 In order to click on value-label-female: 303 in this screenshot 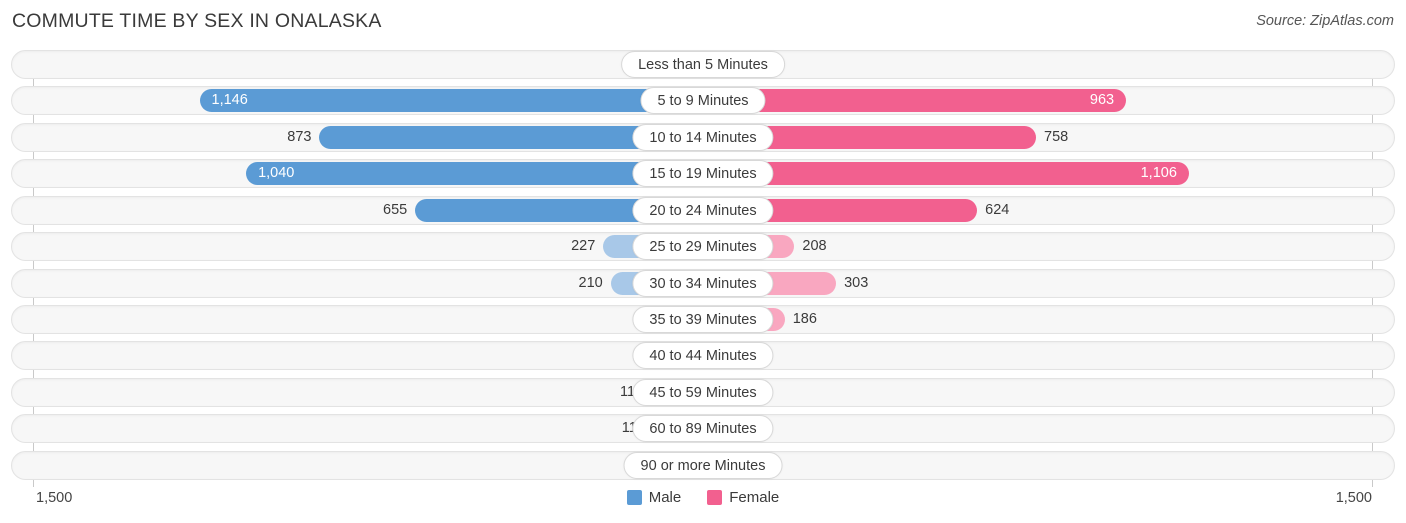, I will do `click(856, 282)`.